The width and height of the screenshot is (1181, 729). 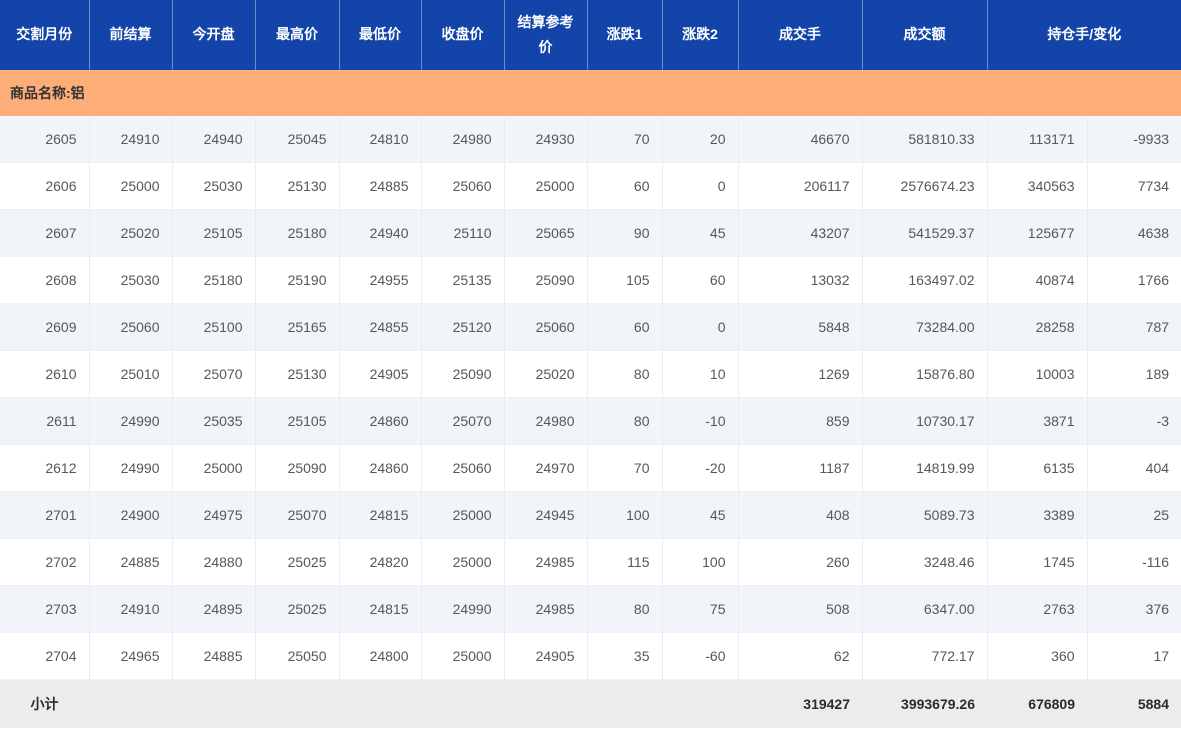 I want to click on subtotal-volume: 319427, so click(x=800, y=703).